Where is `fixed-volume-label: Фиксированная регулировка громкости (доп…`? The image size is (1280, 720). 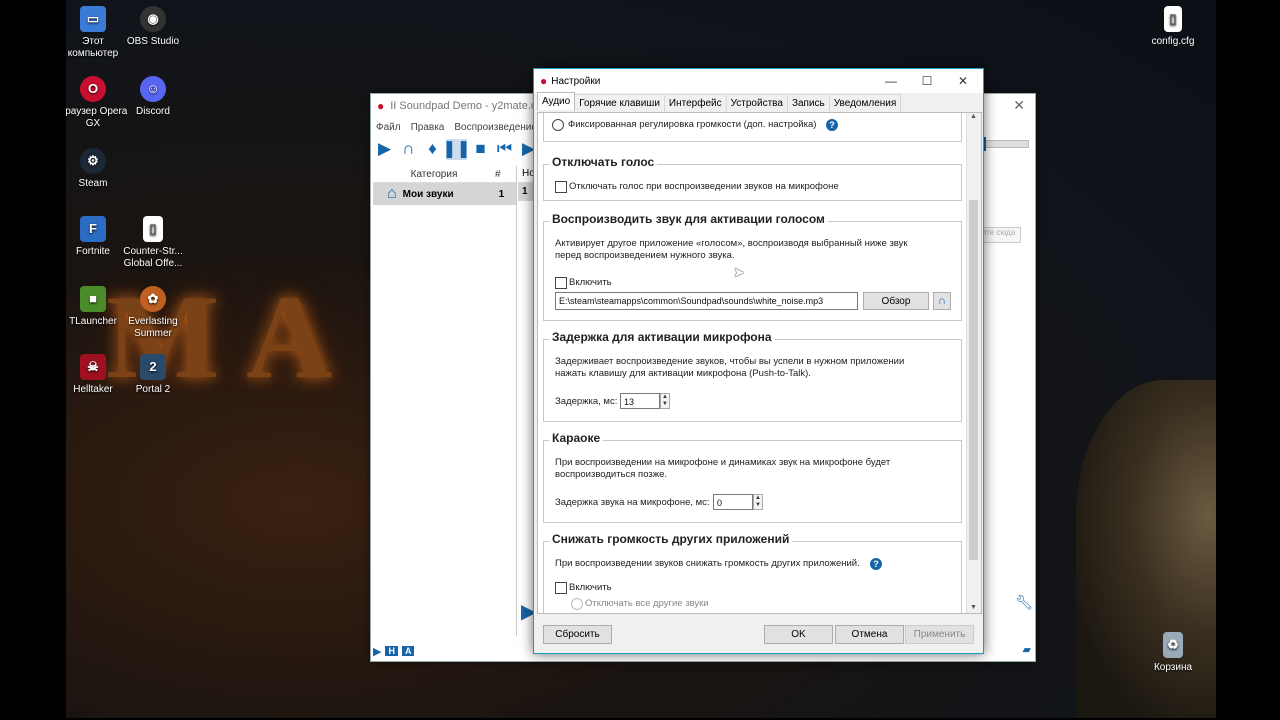 fixed-volume-label: Фиксированная регулировка громкости (доп… is located at coordinates (692, 124).